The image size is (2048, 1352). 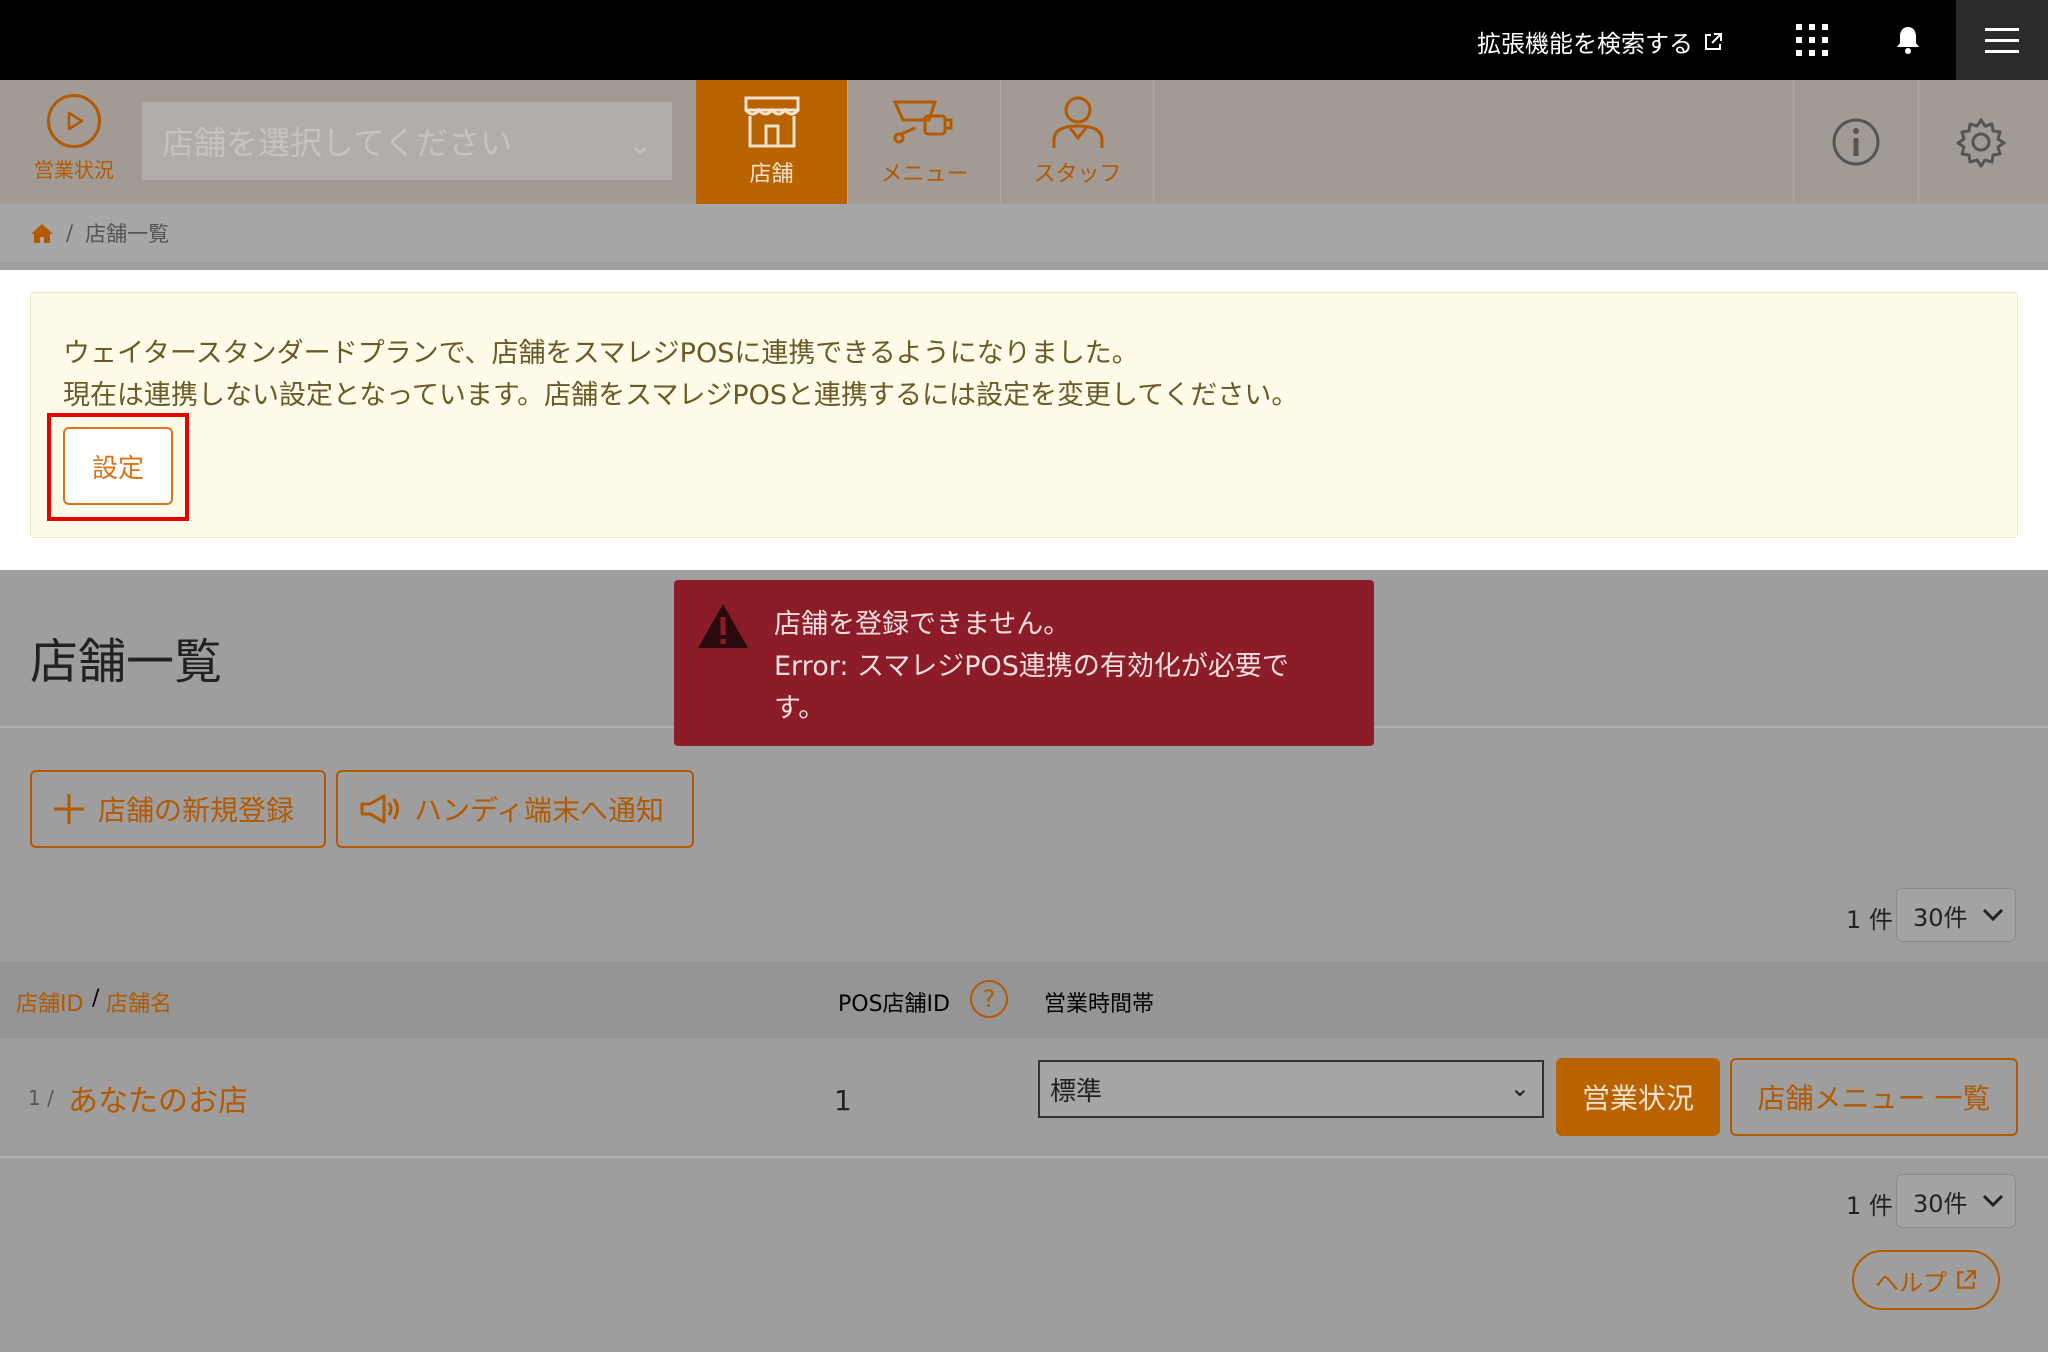 I want to click on bell-icon, so click(x=1908, y=40).